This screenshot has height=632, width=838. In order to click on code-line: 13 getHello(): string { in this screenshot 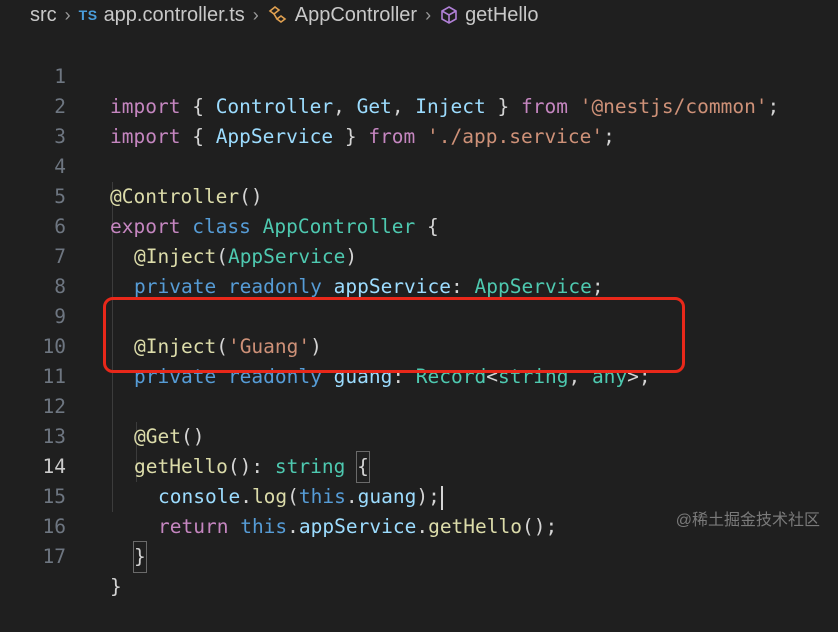, I will do `click(419, 437)`.